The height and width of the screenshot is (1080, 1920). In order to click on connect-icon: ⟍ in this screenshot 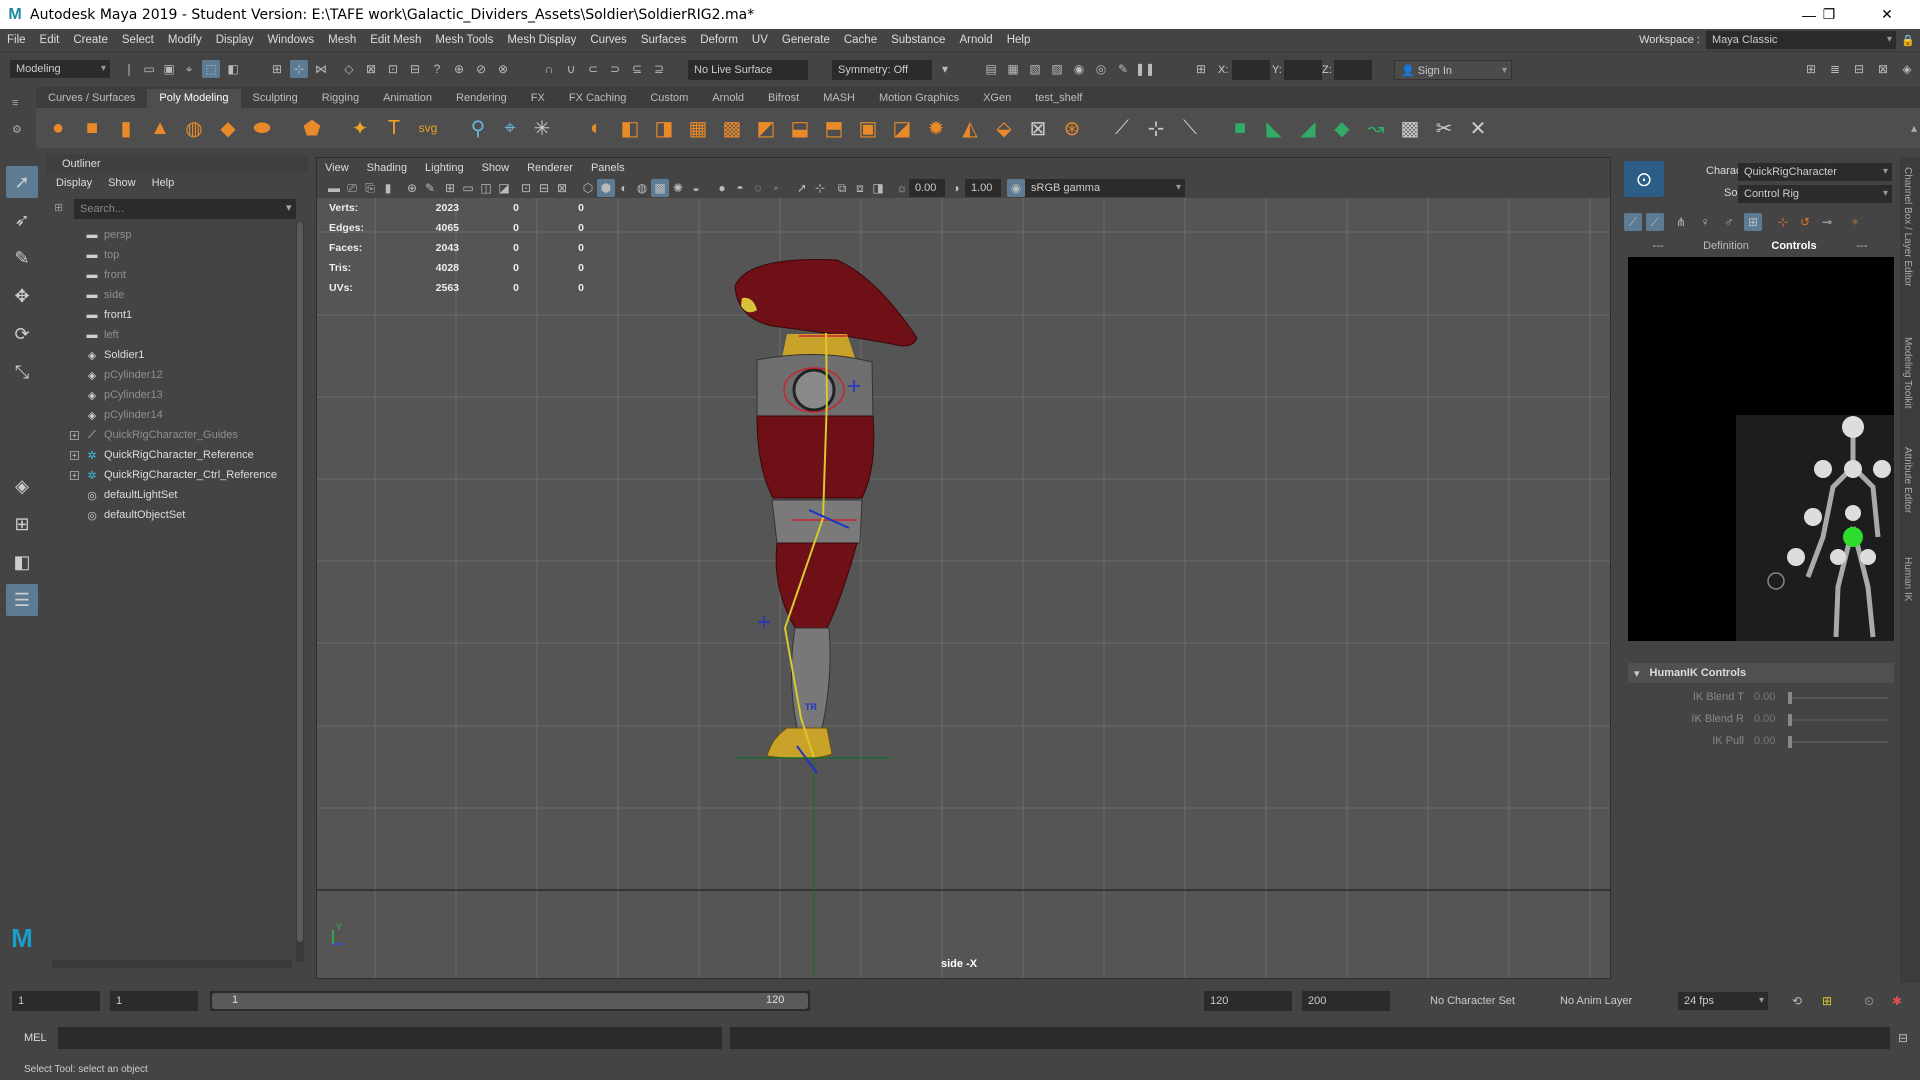, I will do `click(1190, 128)`.